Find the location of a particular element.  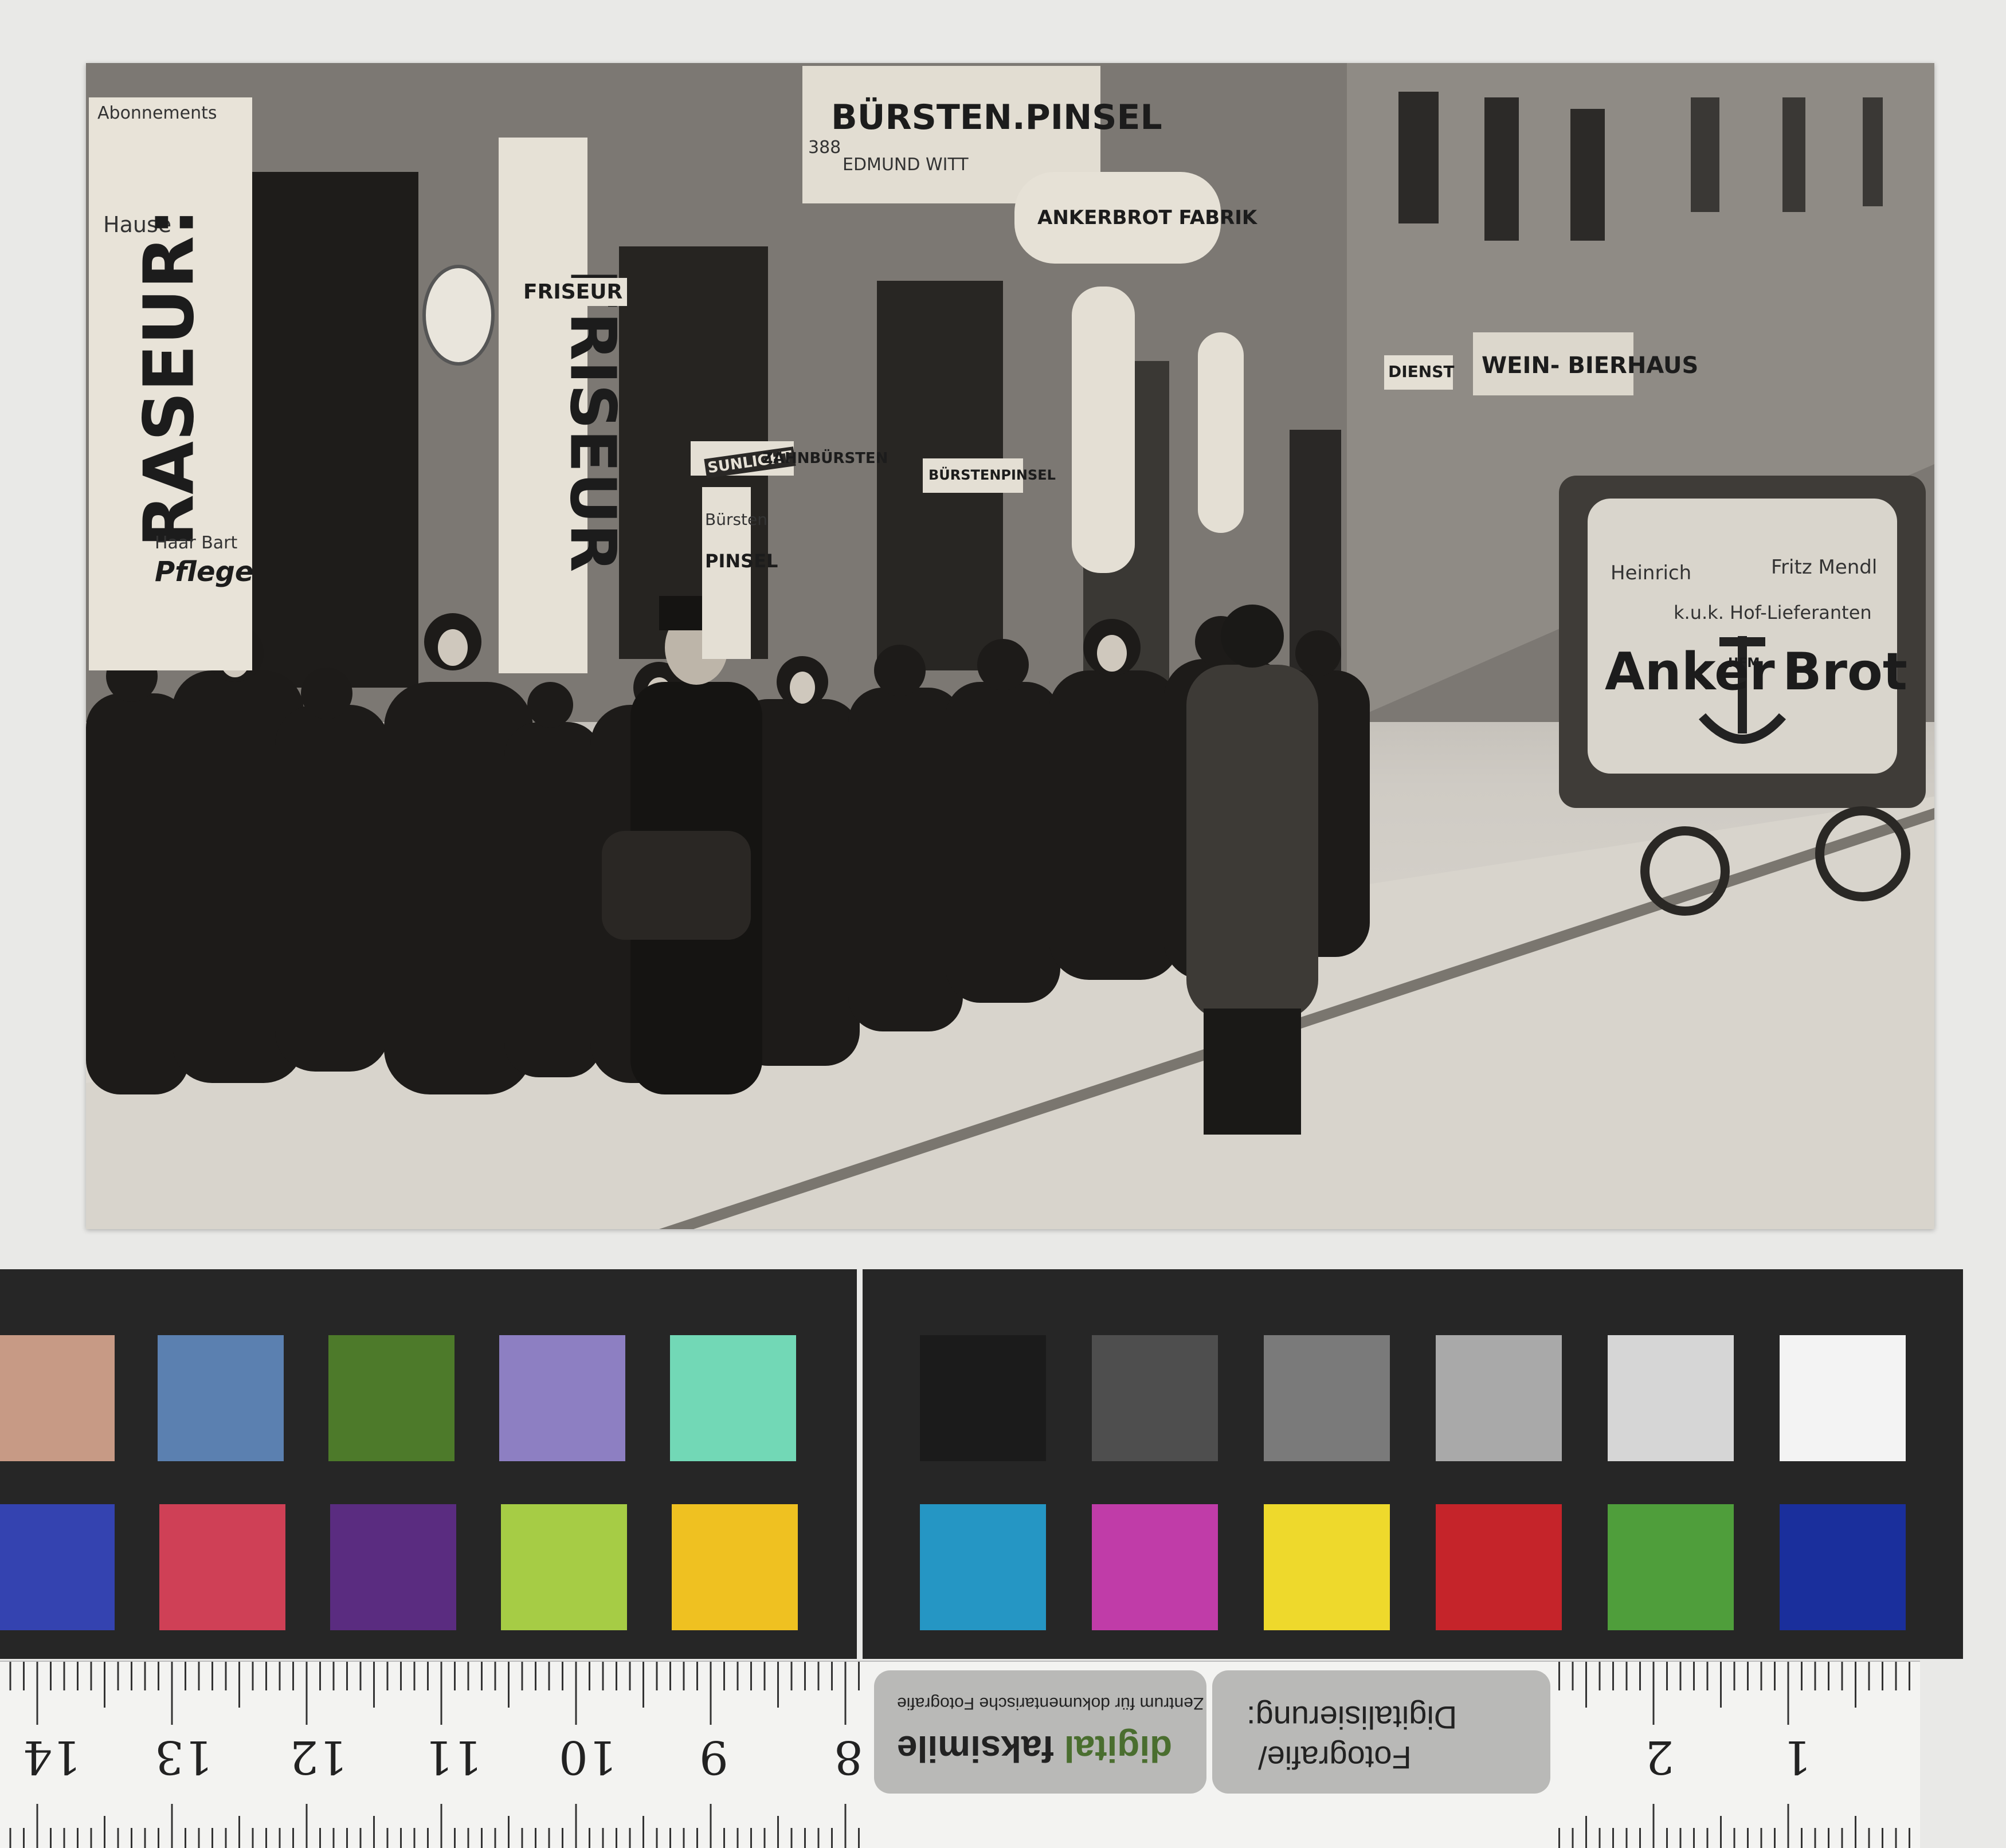

sign-buersten-pinsel: BÜRSTEN.PINSEL is located at coordinates (996, 118).